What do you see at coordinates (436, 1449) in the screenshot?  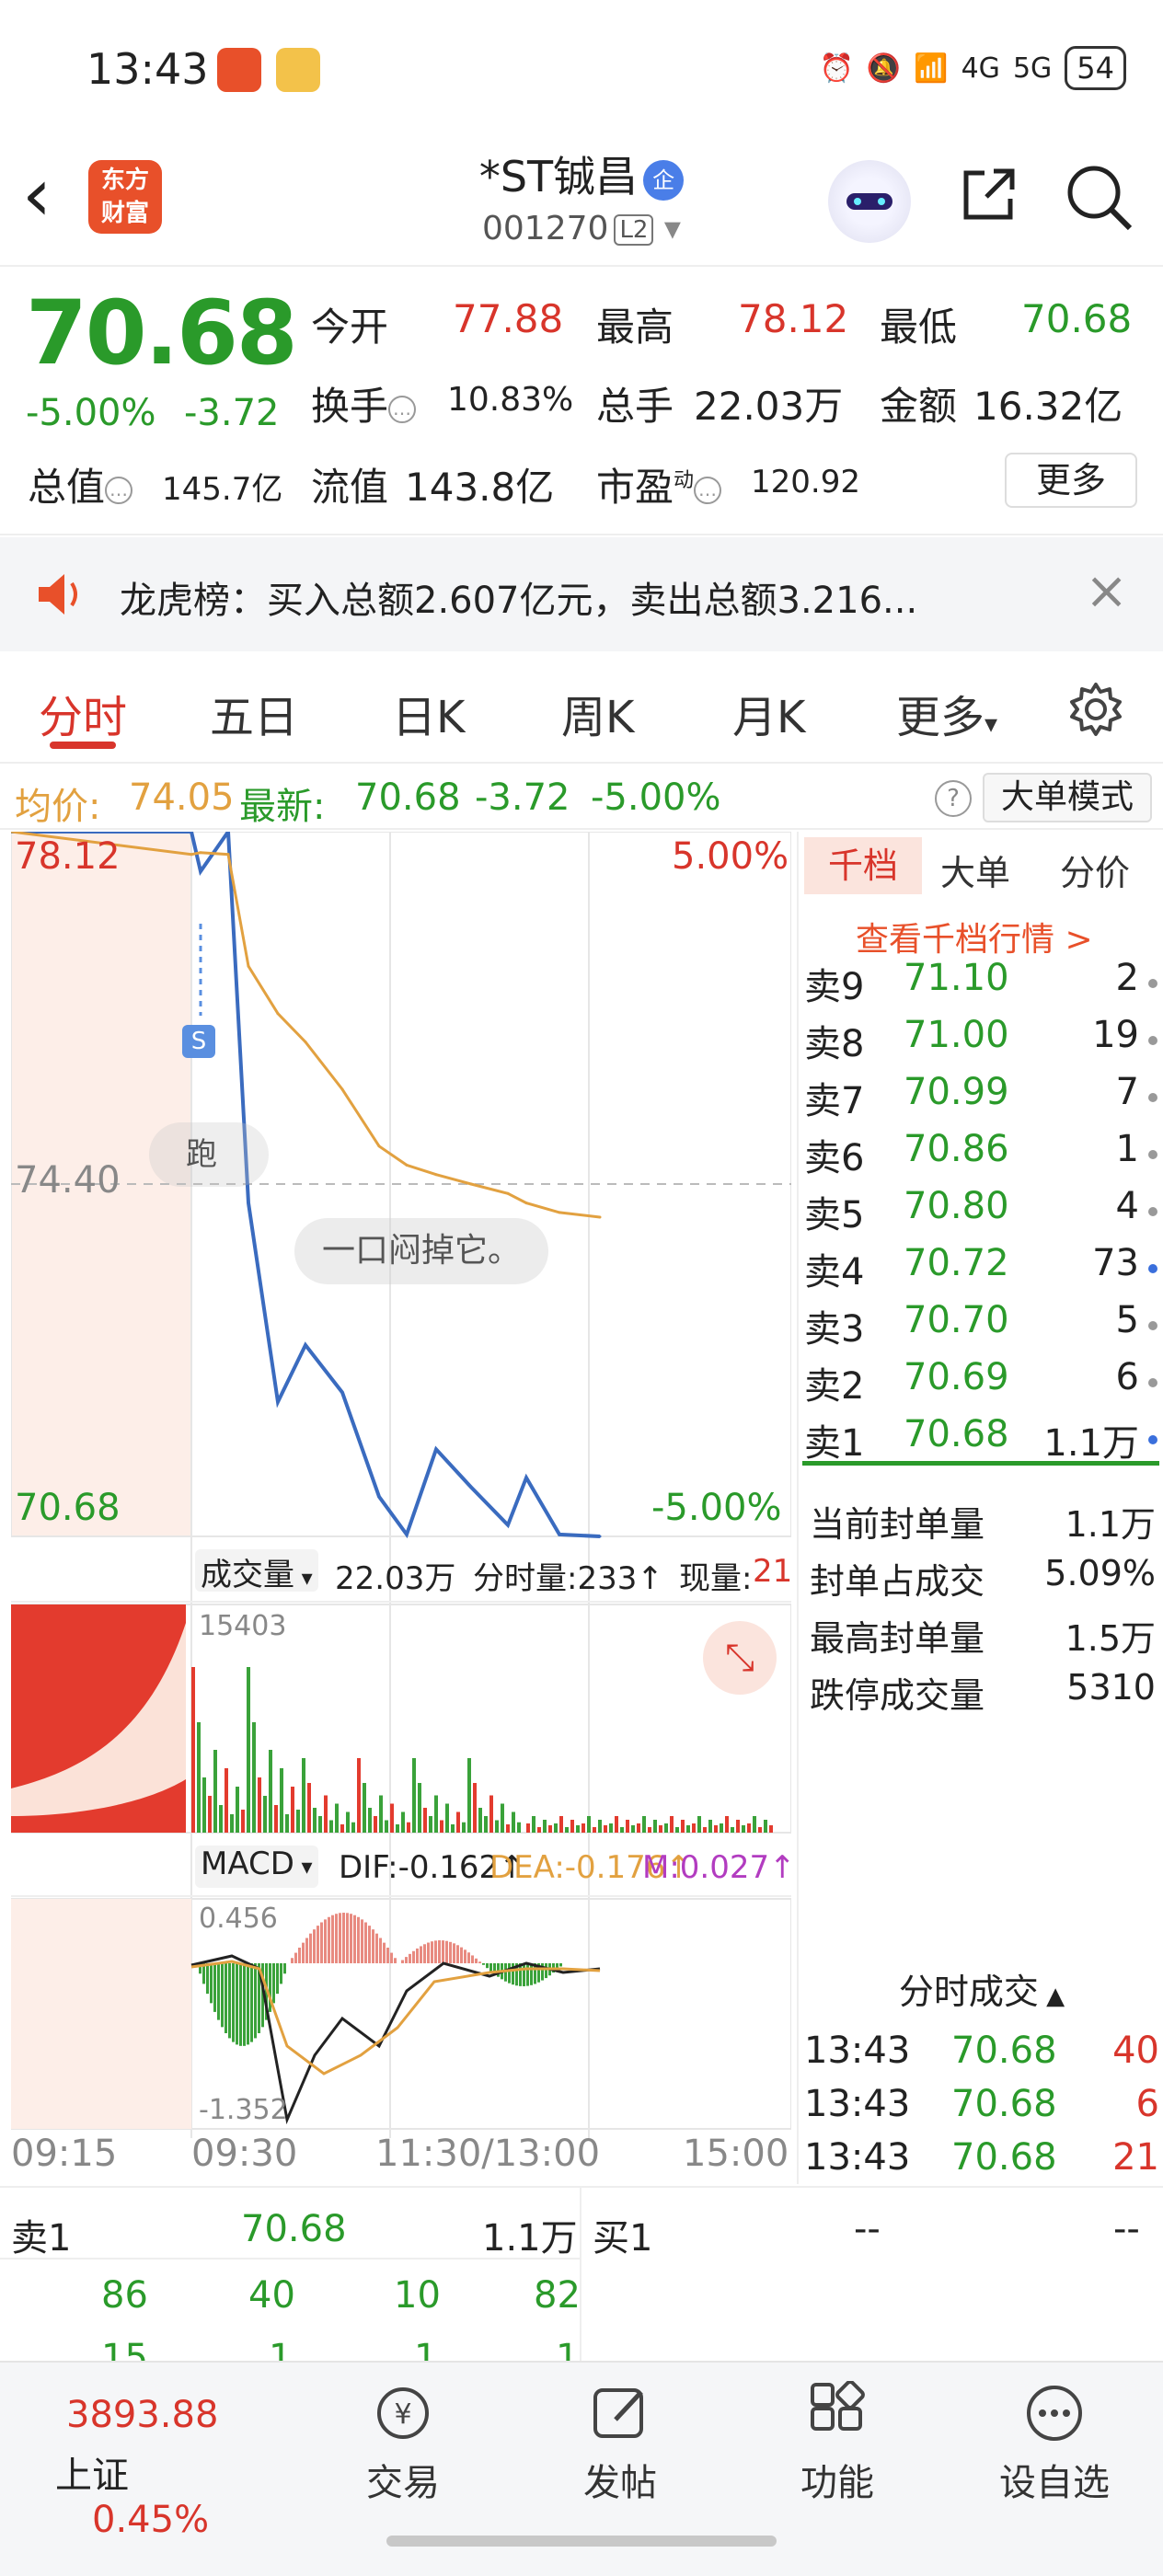 I see `price-line-point` at bounding box center [436, 1449].